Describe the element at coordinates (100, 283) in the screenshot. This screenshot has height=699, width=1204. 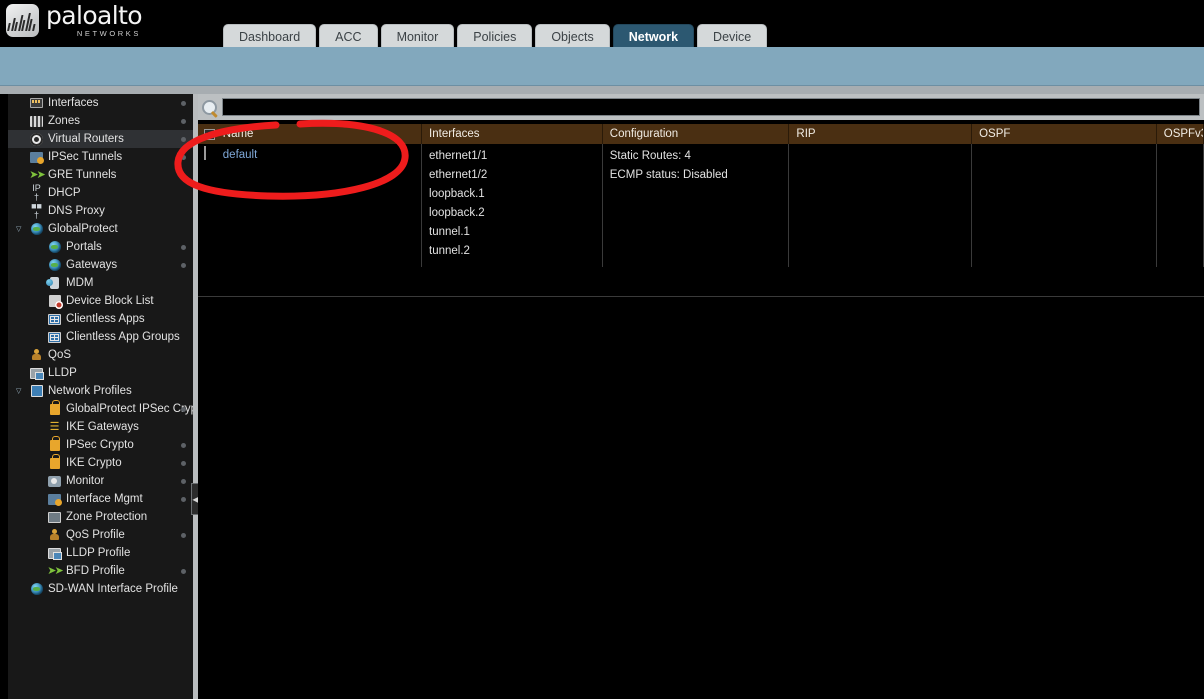
I see `sidebar-item-mdm: MDM` at that location.